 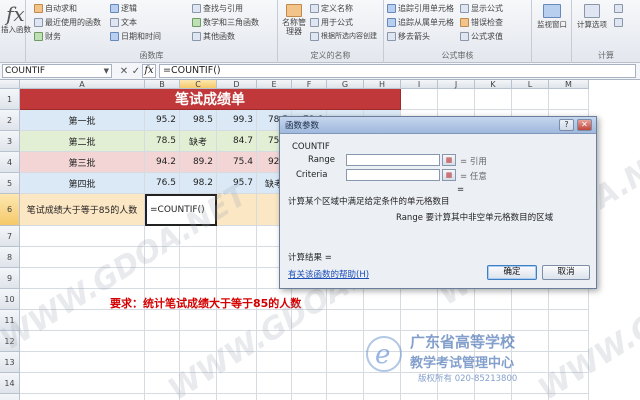 What do you see at coordinates (162, 162) in the screenshot?
I see `score-cell: 94.2` at bounding box center [162, 162].